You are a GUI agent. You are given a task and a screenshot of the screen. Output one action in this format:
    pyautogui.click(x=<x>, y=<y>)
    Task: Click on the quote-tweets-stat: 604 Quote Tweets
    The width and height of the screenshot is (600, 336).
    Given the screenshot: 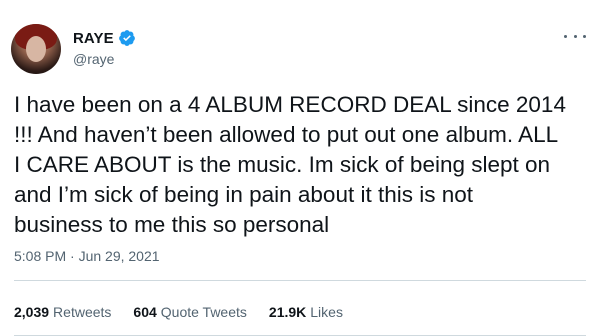 What is the action you would take?
    pyautogui.click(x=190, y=312)
    